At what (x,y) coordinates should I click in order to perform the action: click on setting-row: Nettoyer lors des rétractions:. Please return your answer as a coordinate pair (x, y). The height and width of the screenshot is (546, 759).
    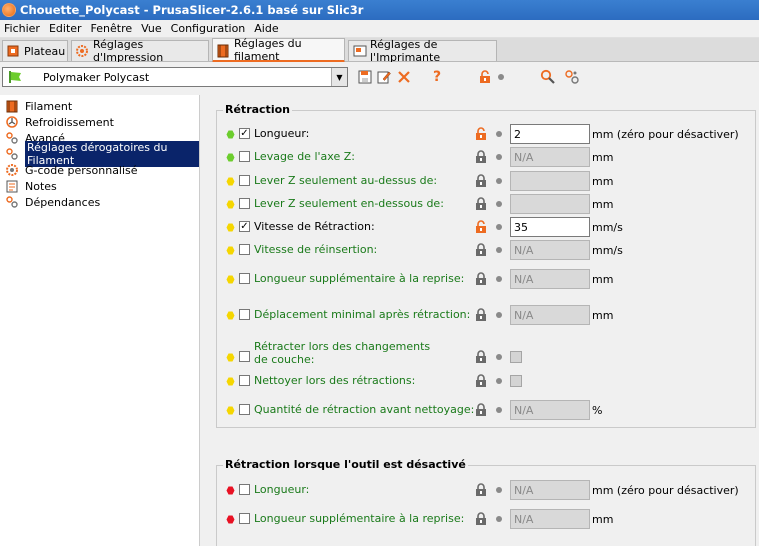
    Looking at the image, I should click on (482, 381).